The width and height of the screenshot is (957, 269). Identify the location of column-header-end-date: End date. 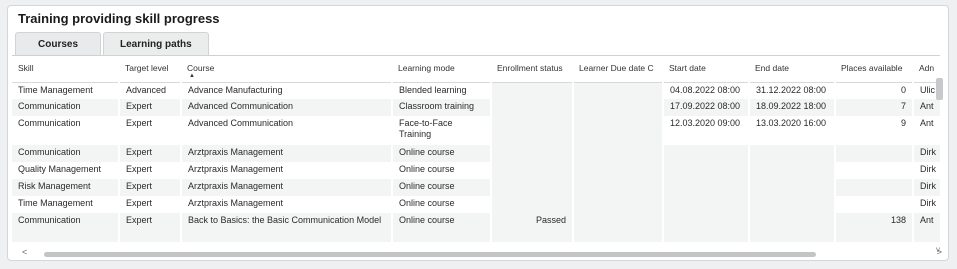
(792, 69).